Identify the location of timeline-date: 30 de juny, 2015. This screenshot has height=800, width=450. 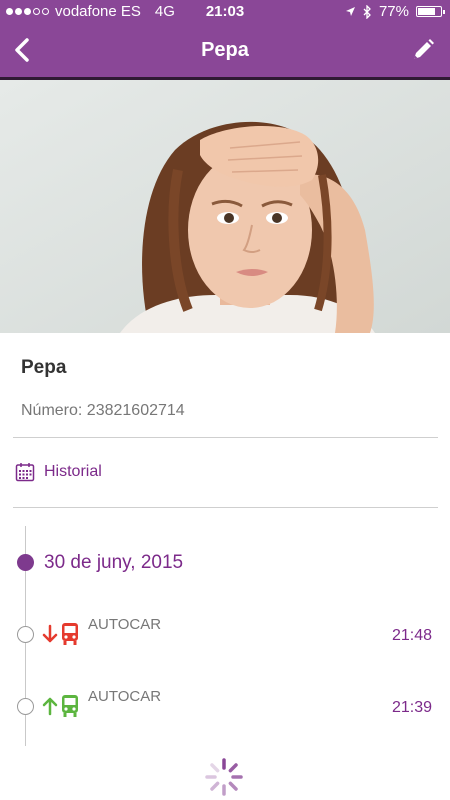
(114, 562).